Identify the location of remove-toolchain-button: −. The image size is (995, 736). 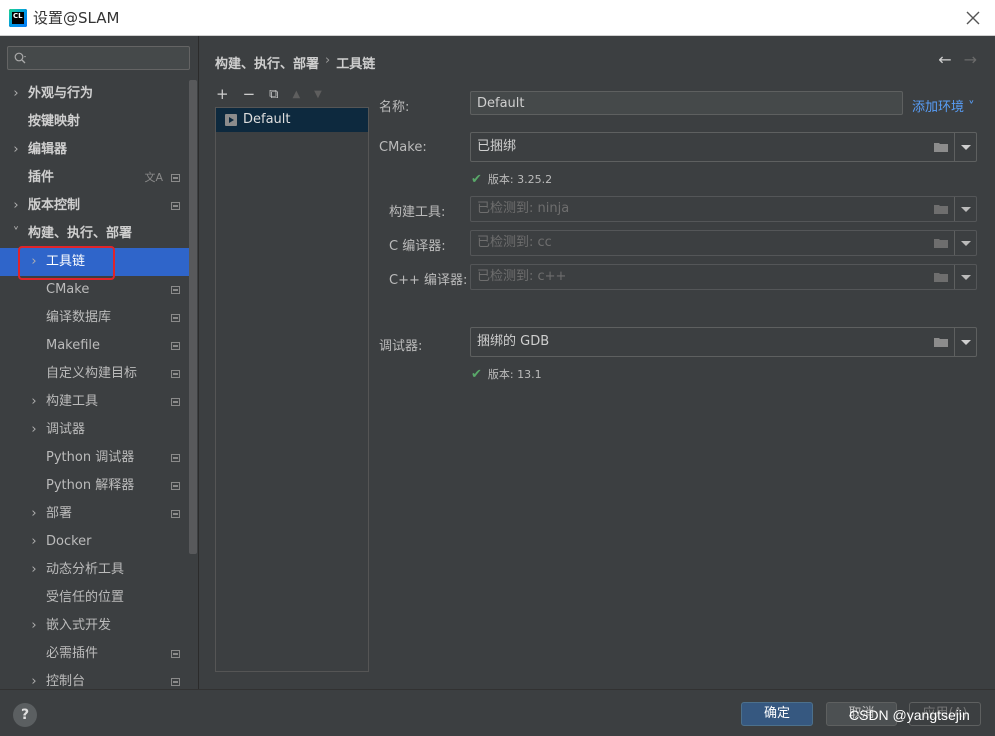
(249, 94).